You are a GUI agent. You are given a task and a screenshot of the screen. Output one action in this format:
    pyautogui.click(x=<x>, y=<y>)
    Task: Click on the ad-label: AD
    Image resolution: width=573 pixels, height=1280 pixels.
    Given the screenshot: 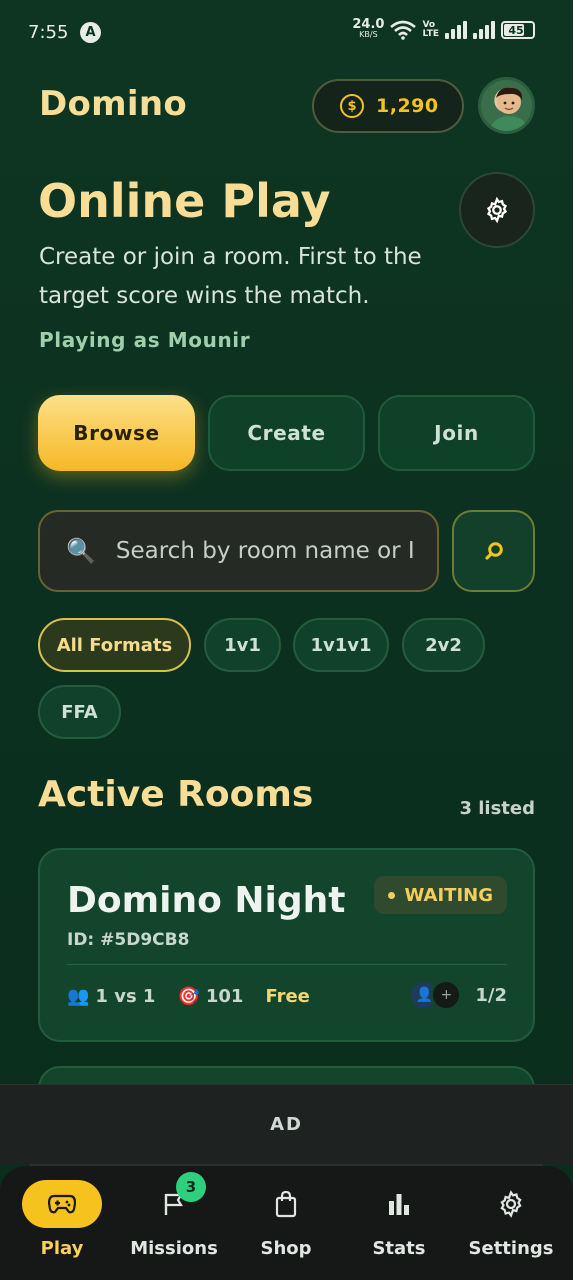 What is the action you would take?
    pyautogui.click(x=286, y=1124)
    